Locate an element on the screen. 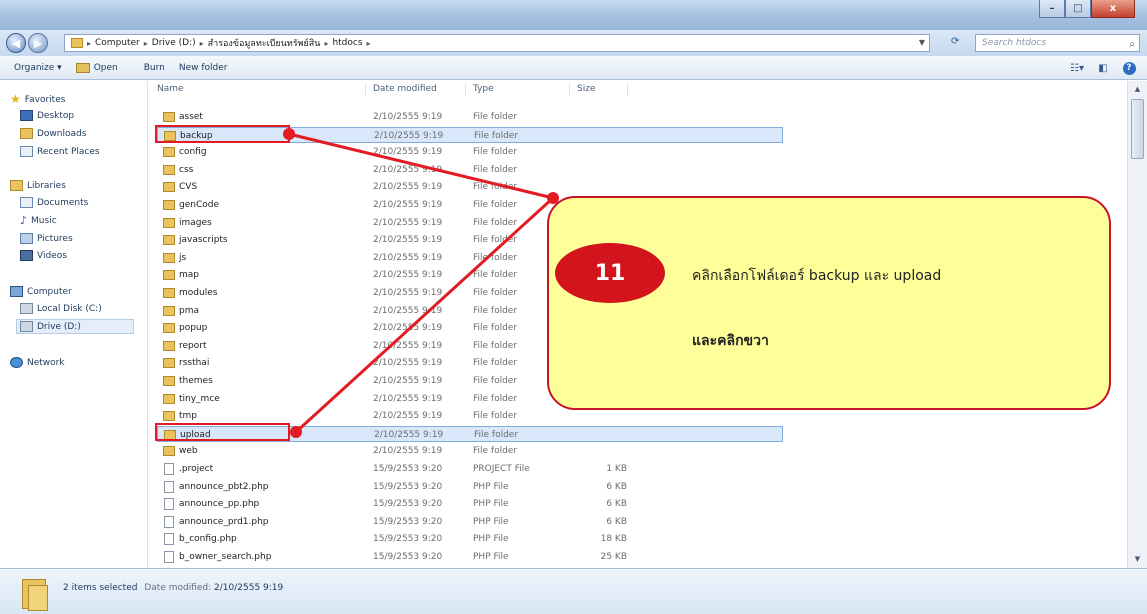 The height and width of the screenshot is (614, 1147). window-titlebar: – □ x is located at coordinates (573, 15).